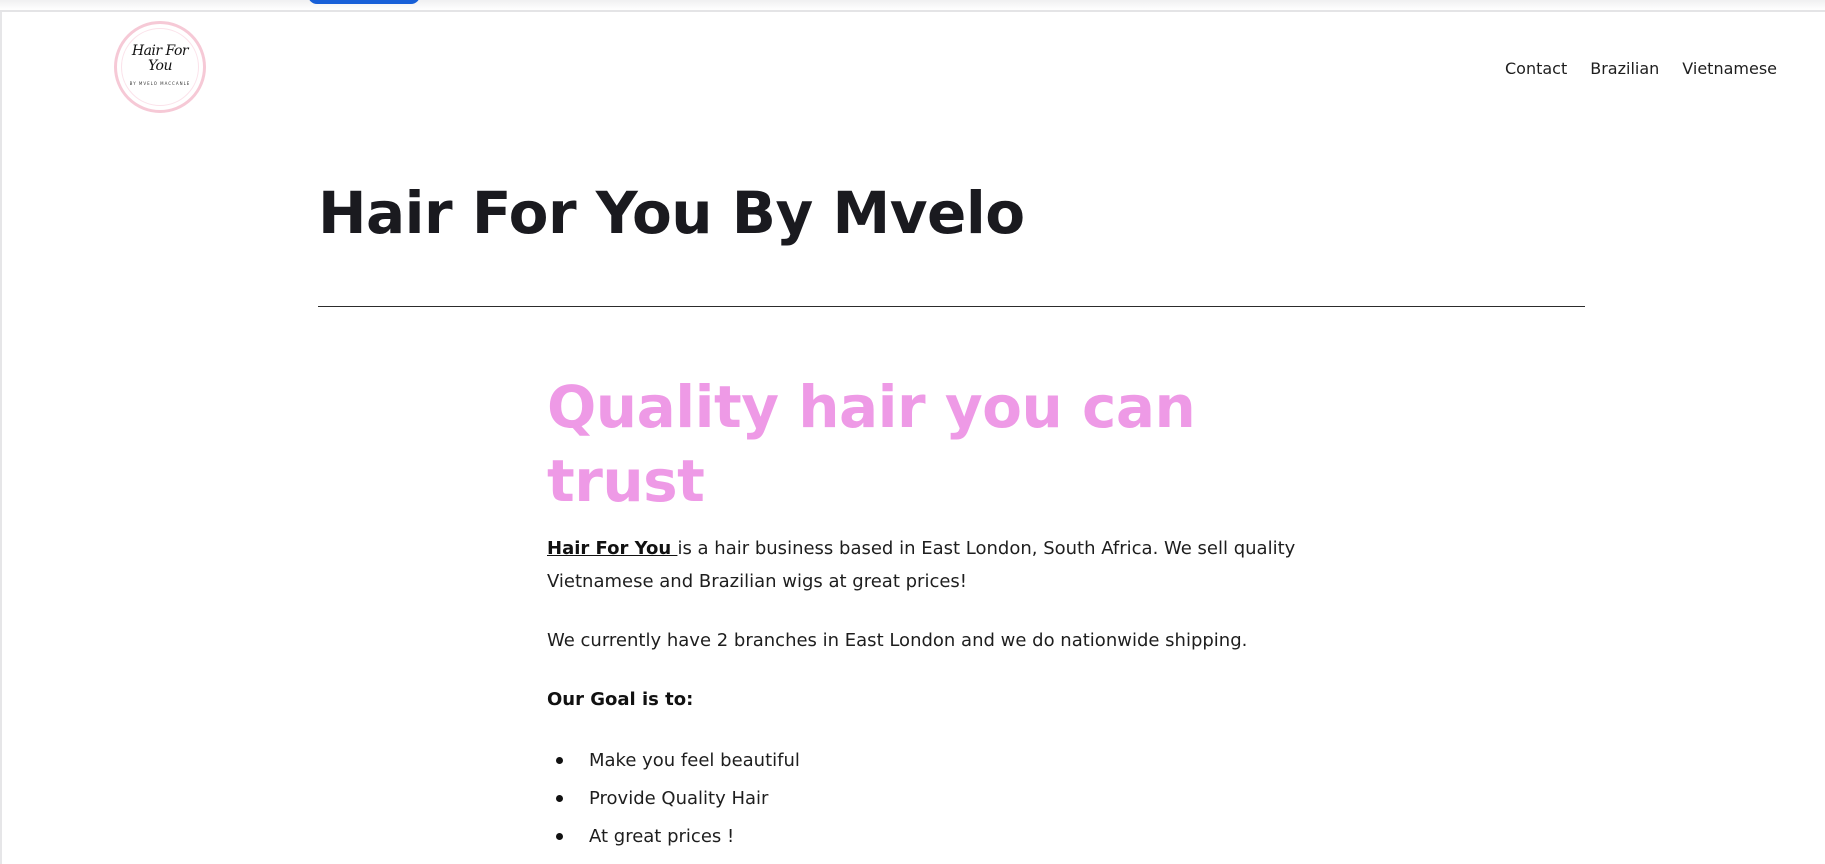  What do you see at coordinates (957, 761) in the screenshot?
I see `list-item: Make you feel beautiful` at bounding box center [957, 761].